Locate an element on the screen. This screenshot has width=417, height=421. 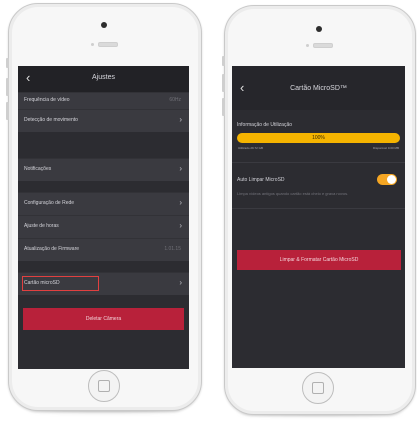
usage-progress-fill: 100% is located at coordinates (318, 138).